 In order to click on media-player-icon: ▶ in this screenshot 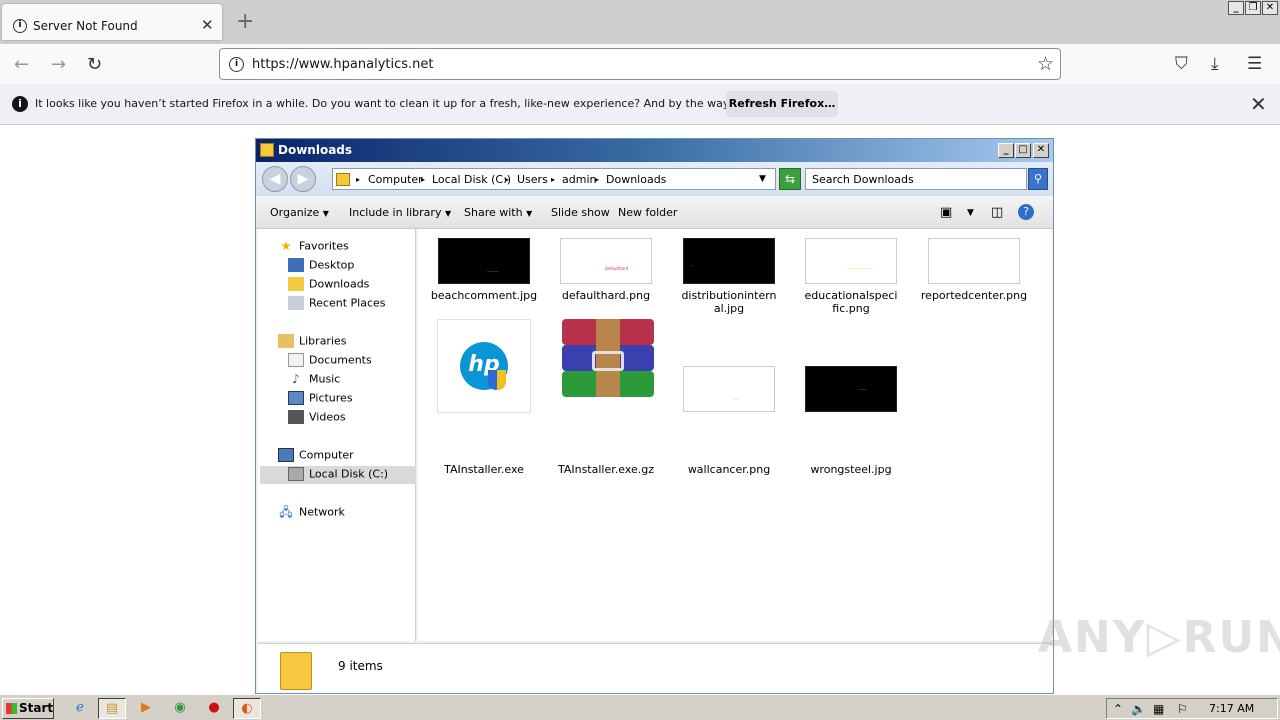, I will do `click(146, 708)`.